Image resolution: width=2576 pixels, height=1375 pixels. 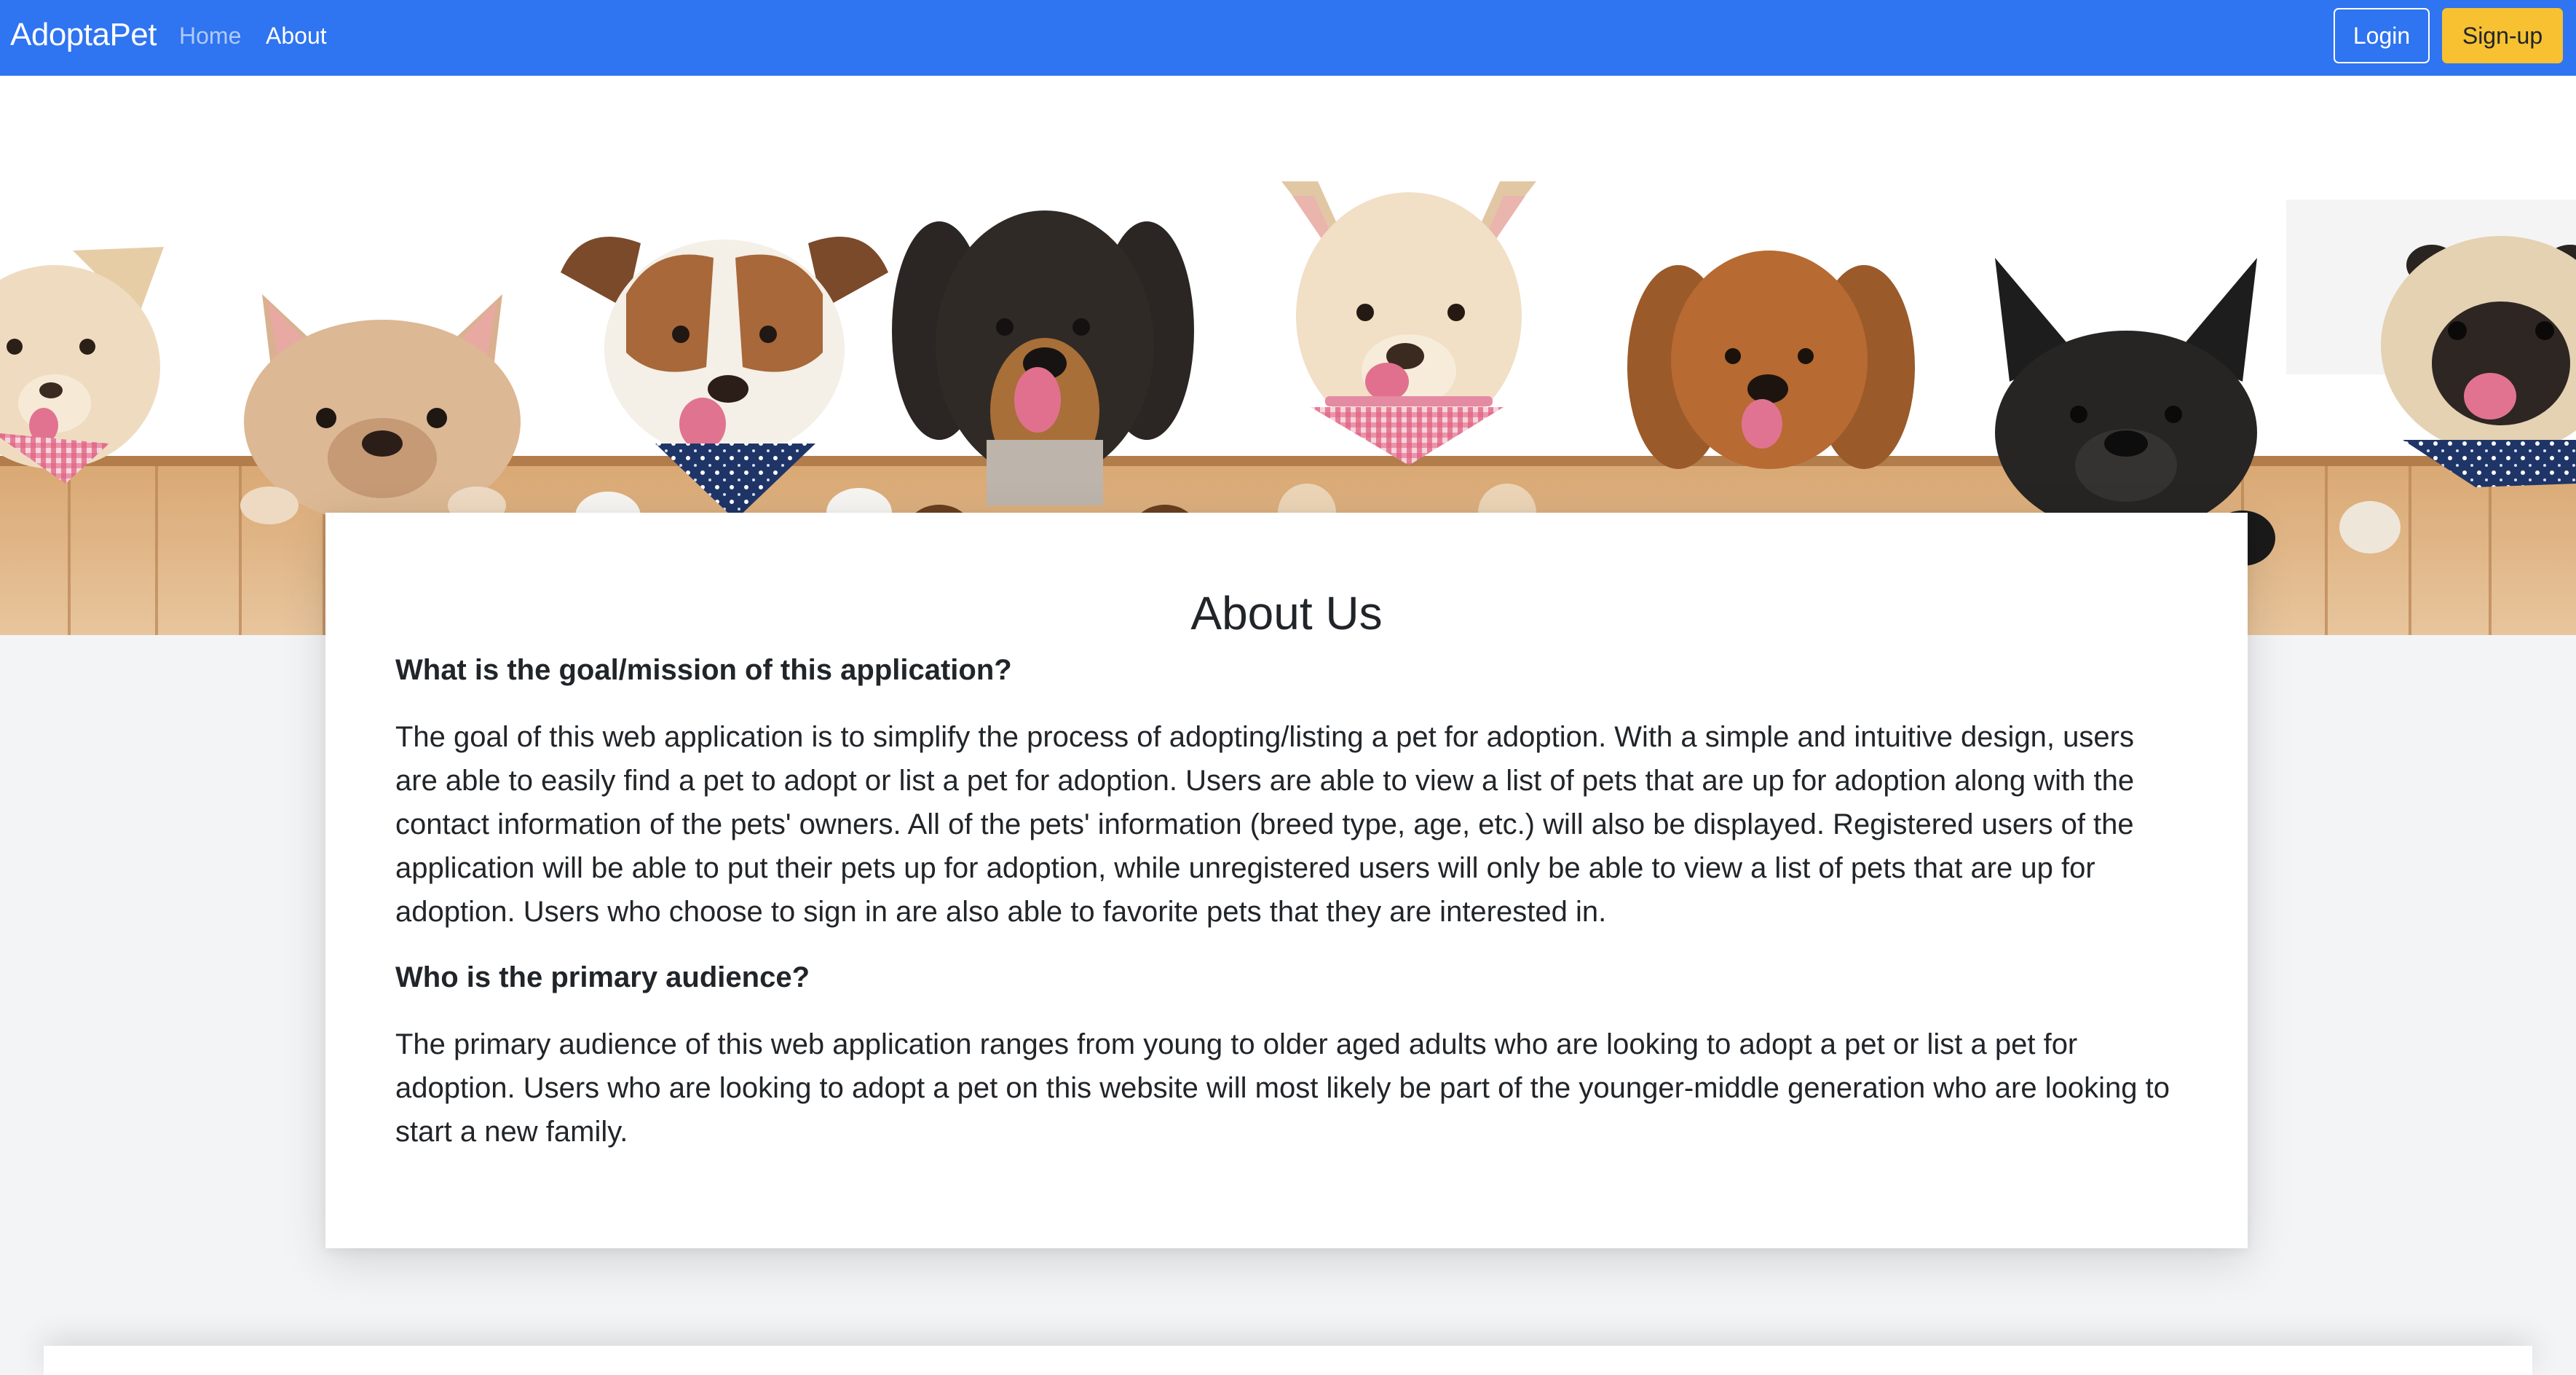 What do you see at coordinates (1288, 1361) in the screenshot?
I see `footer-edge` at bounding box center [1288, 1361].